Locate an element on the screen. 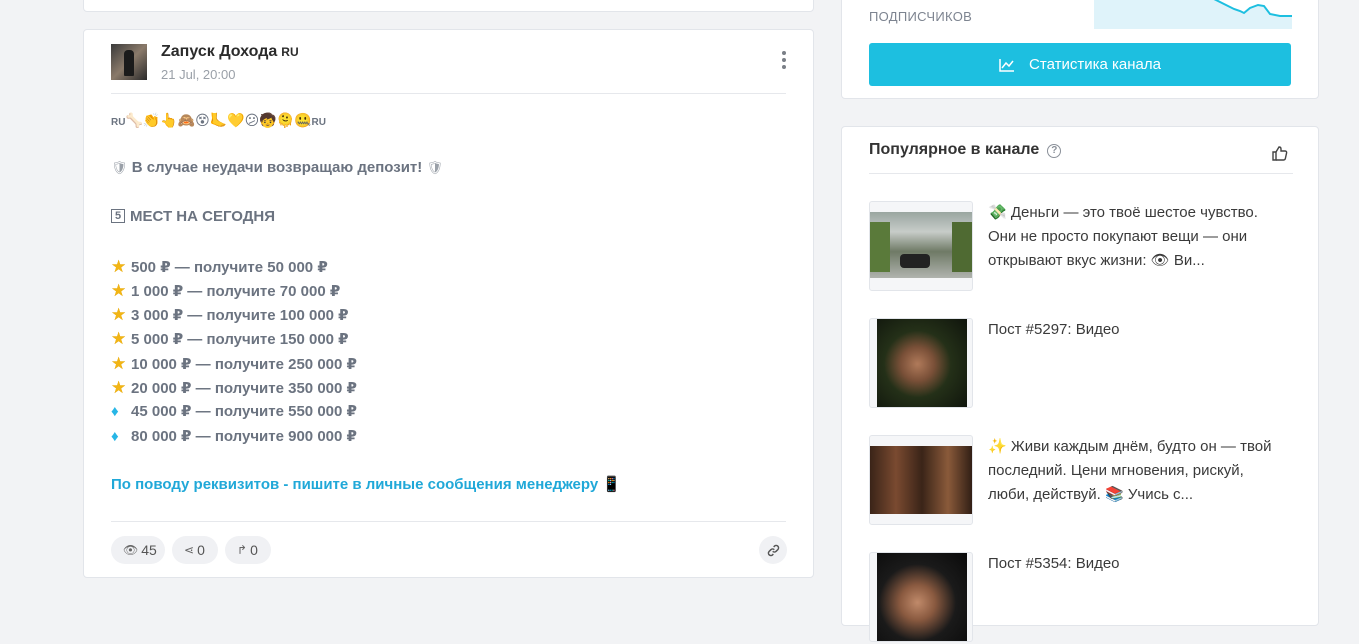  places-line: 5 МЕСТ НА СЕГОДНЯ is located at coordinates (193, 216).